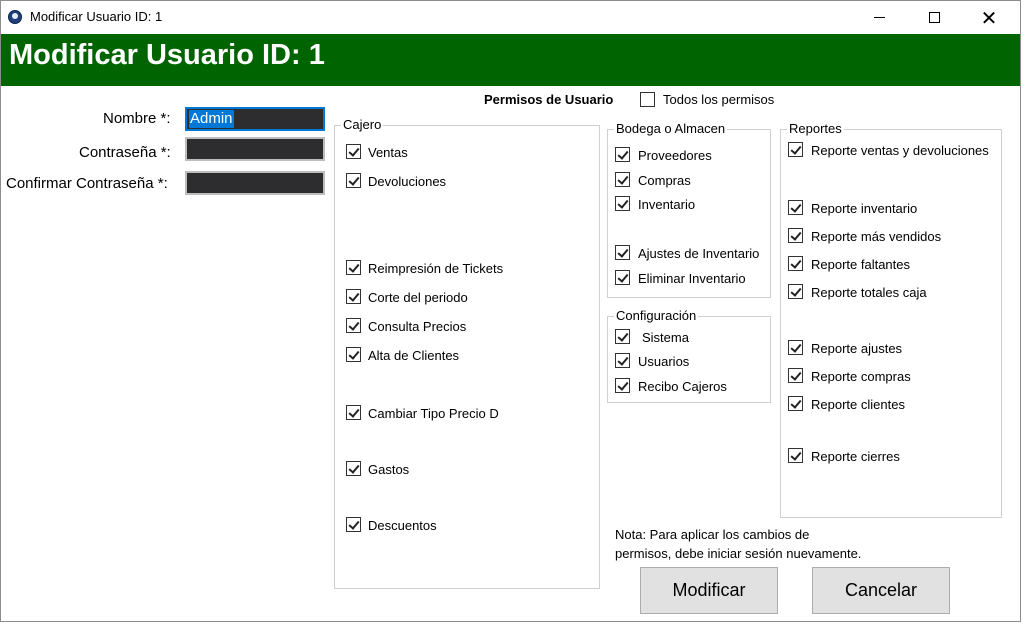 Image resolution: width=1024 pixels, height=625 pixels. I want to click on reporte-faltantes-label: Reporte faltantes, so click(861, 264).